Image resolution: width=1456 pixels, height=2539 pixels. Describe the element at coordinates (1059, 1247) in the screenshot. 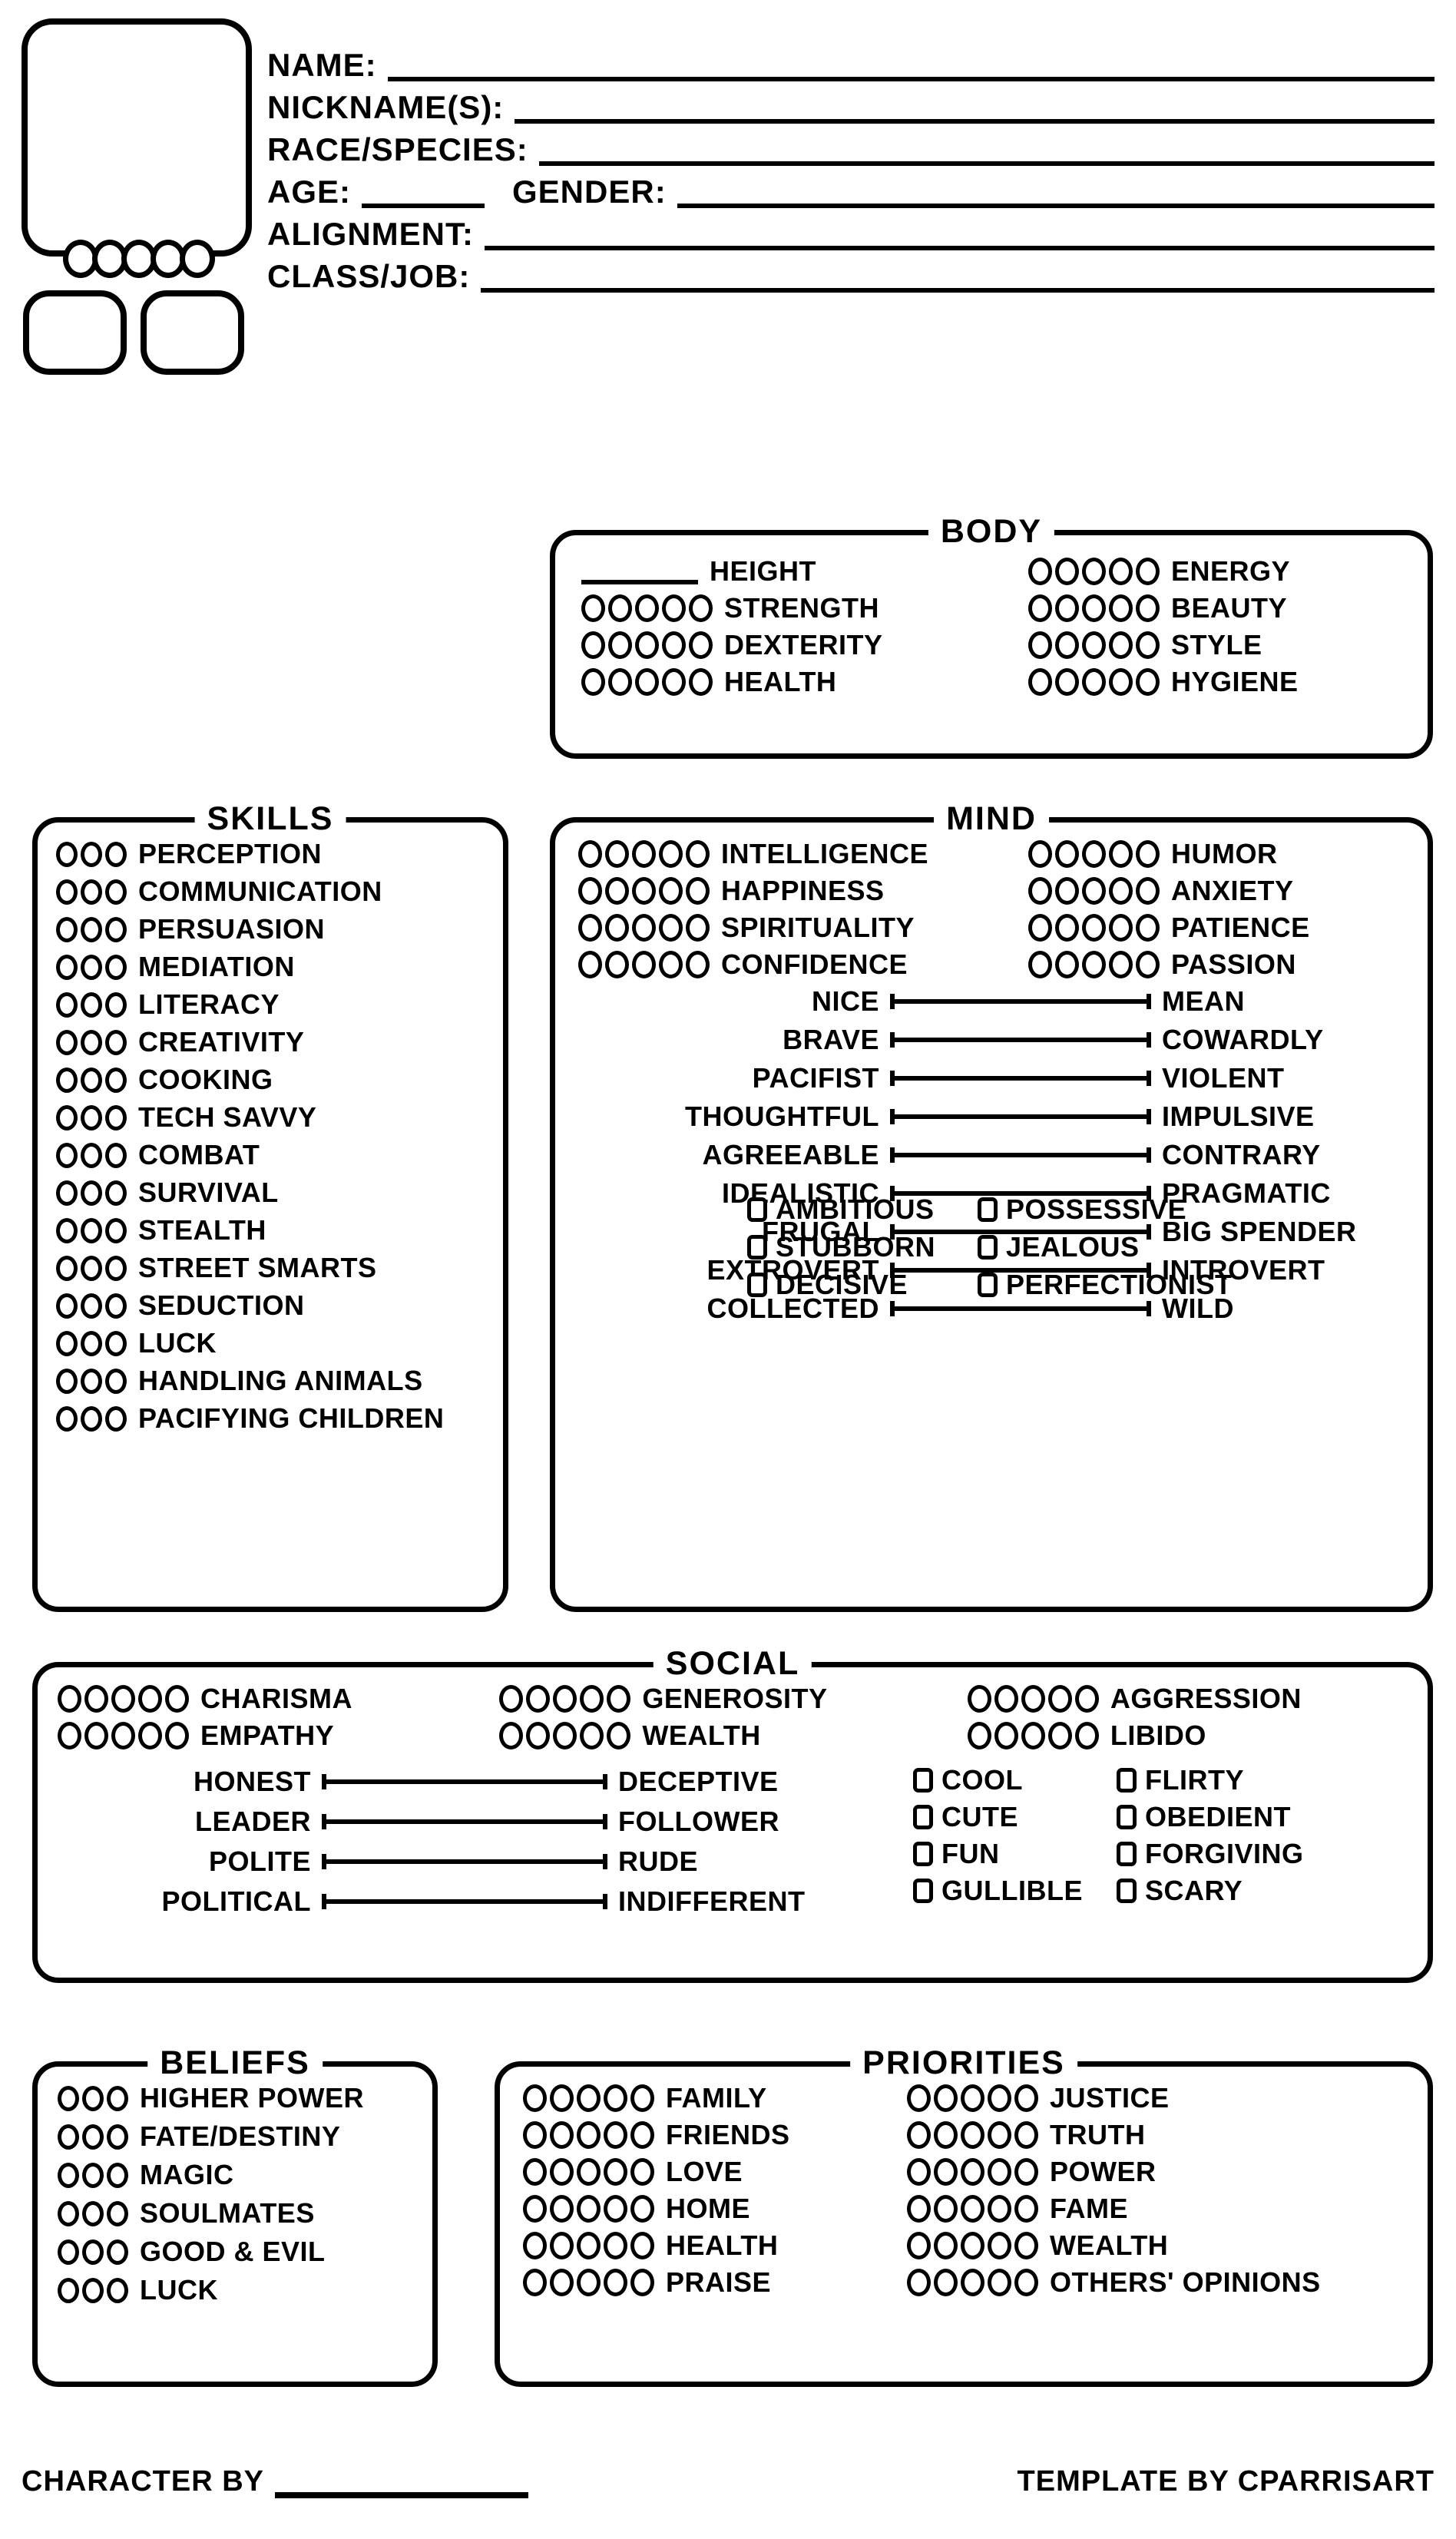

I see `trait-checkbox: JEALOUS` at that location.